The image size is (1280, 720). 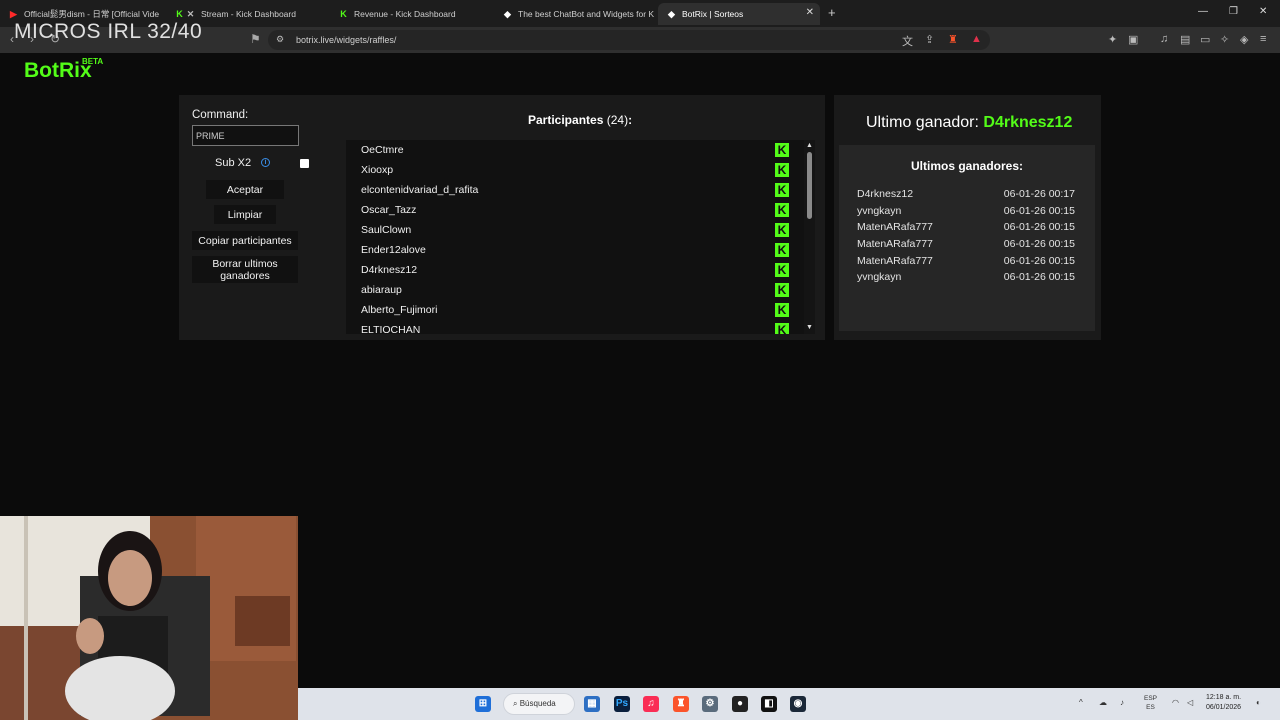 What do you see at coordinates (969, 122) in the screenshot?
I see `last-winner: Ultimo ganador: D4rknesz12` at bounding box center [969, 122].